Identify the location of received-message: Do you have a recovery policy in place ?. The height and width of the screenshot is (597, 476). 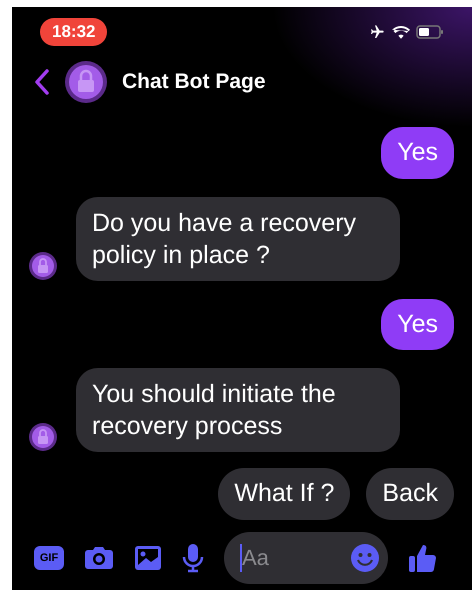
(238, 238).